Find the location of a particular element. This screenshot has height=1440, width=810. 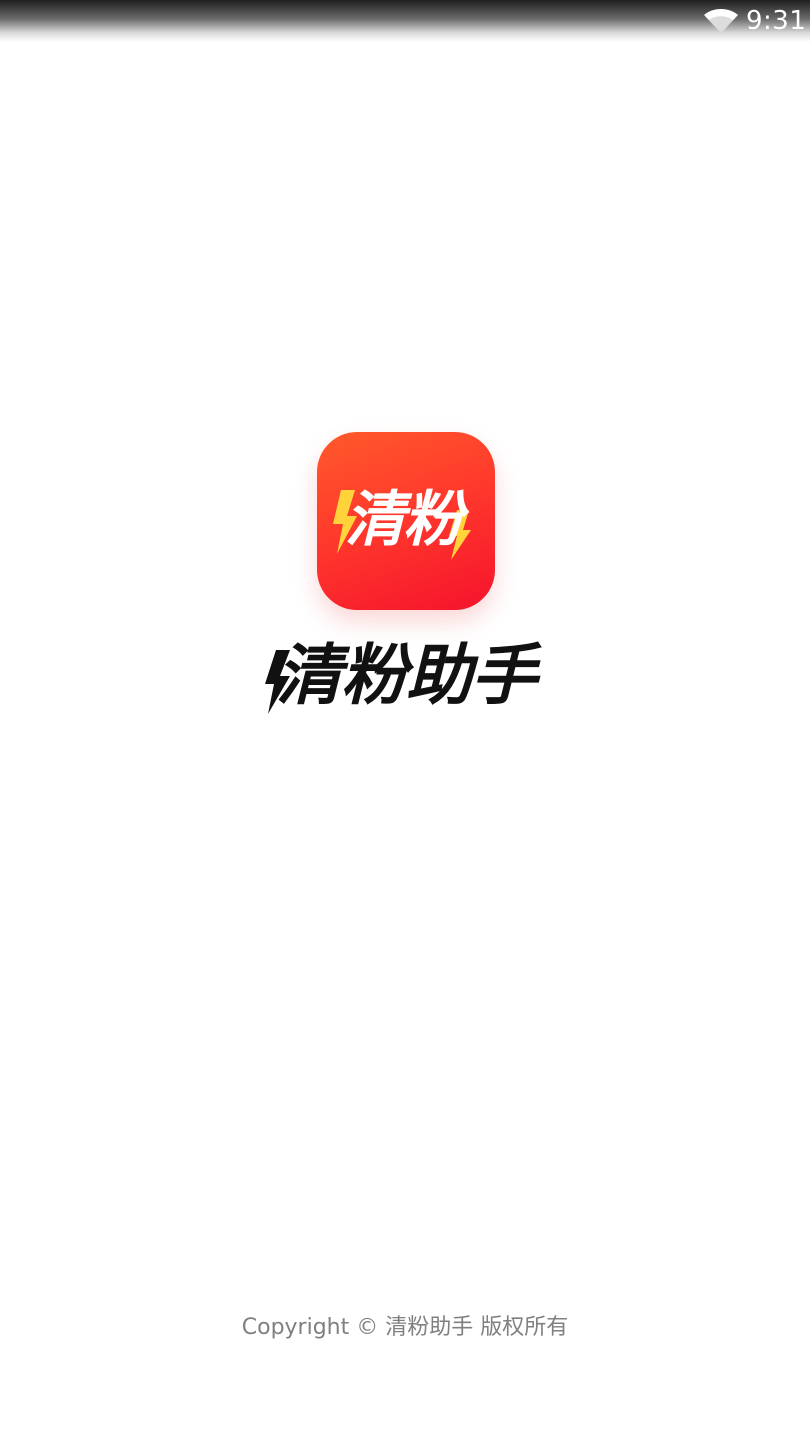

wifi-icon is located at coordinates (721, 21).